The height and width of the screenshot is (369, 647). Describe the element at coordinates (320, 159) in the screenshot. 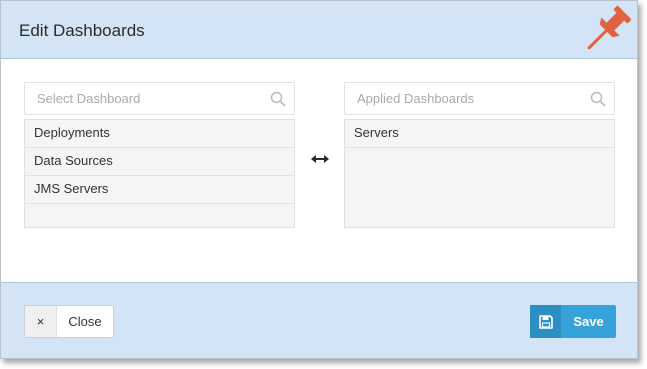

I see `left-right-arrow-icon` at that location.